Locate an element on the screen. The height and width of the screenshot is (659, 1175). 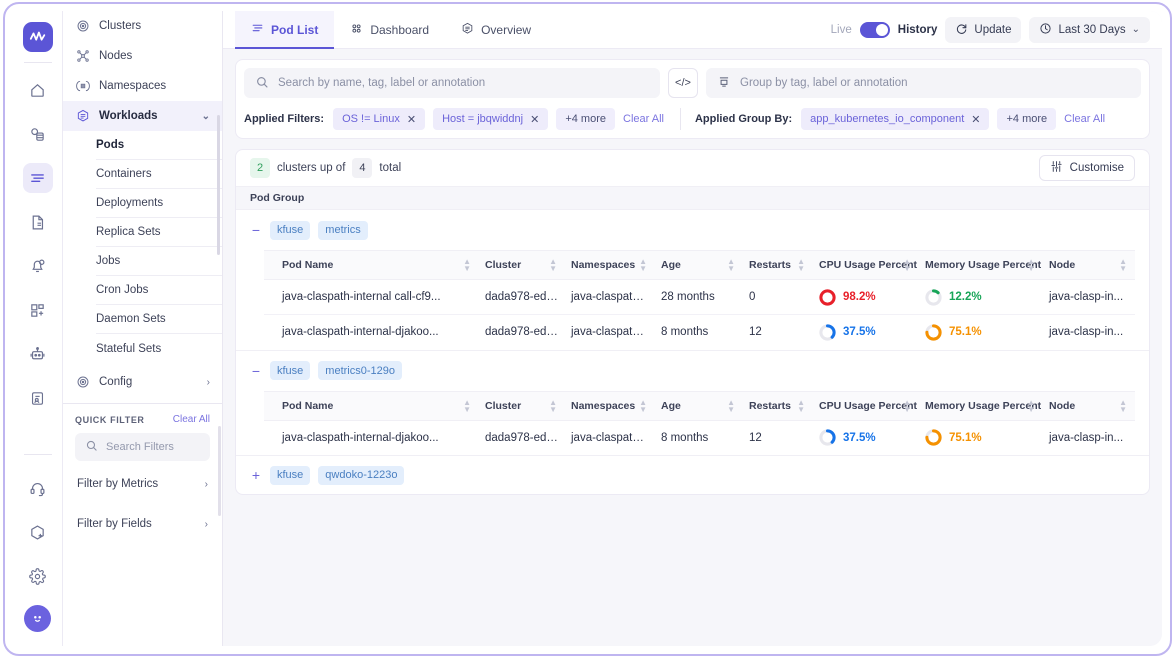
sidebar-scrollbar-lower is located at coordinates (219, 471).